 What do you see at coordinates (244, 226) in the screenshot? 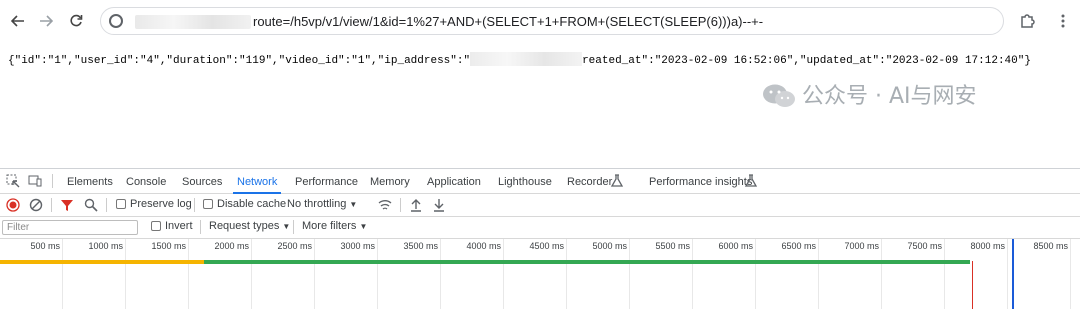
I see `request-types-label: Request types` at bounding box center [244, 226].